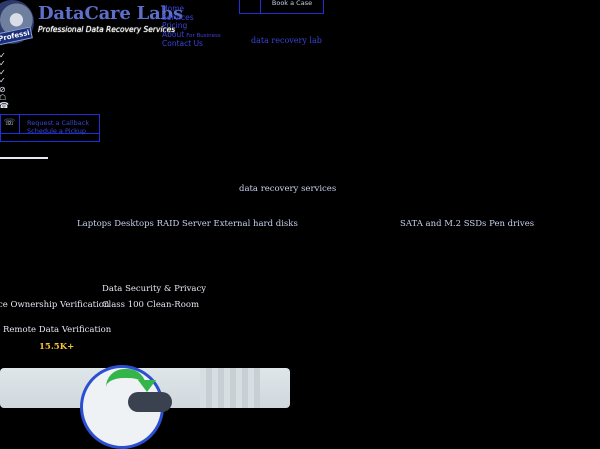 The height and width of the screenshot is (449, 600). What do you see at coordinates (58, 123) in the screenshot?
I see `request-callback-link: Request a Callback` at bounding box center [58, 123].